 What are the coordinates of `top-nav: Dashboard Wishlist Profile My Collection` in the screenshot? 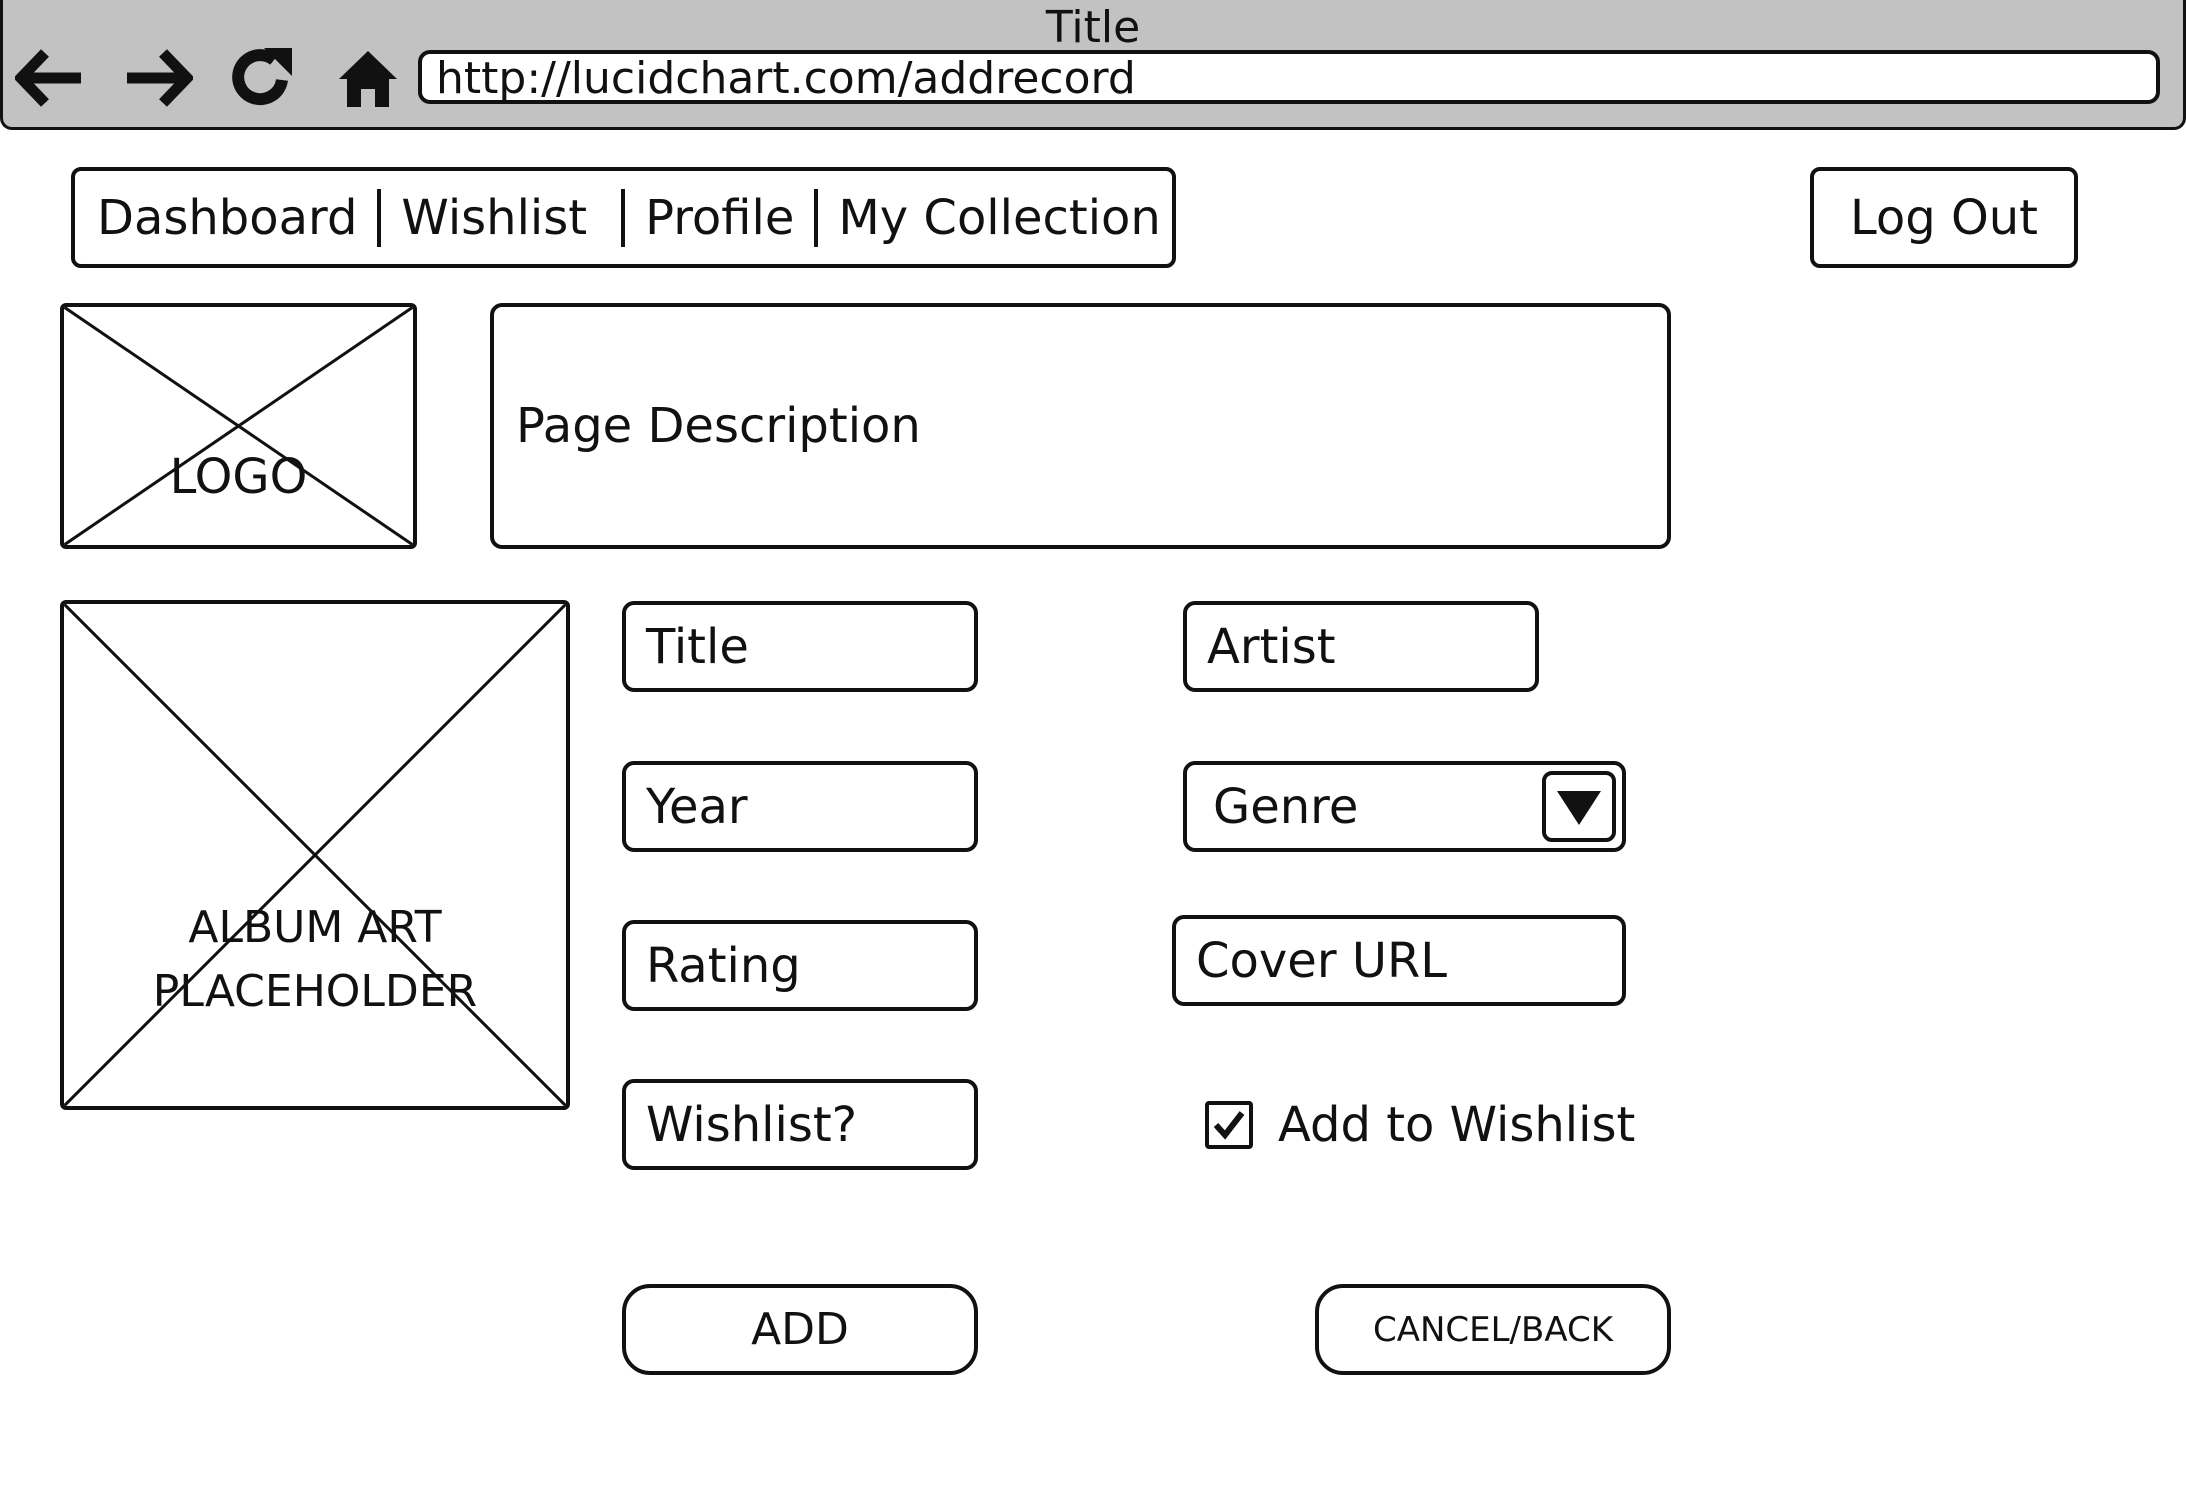 It's located at (623, 217).